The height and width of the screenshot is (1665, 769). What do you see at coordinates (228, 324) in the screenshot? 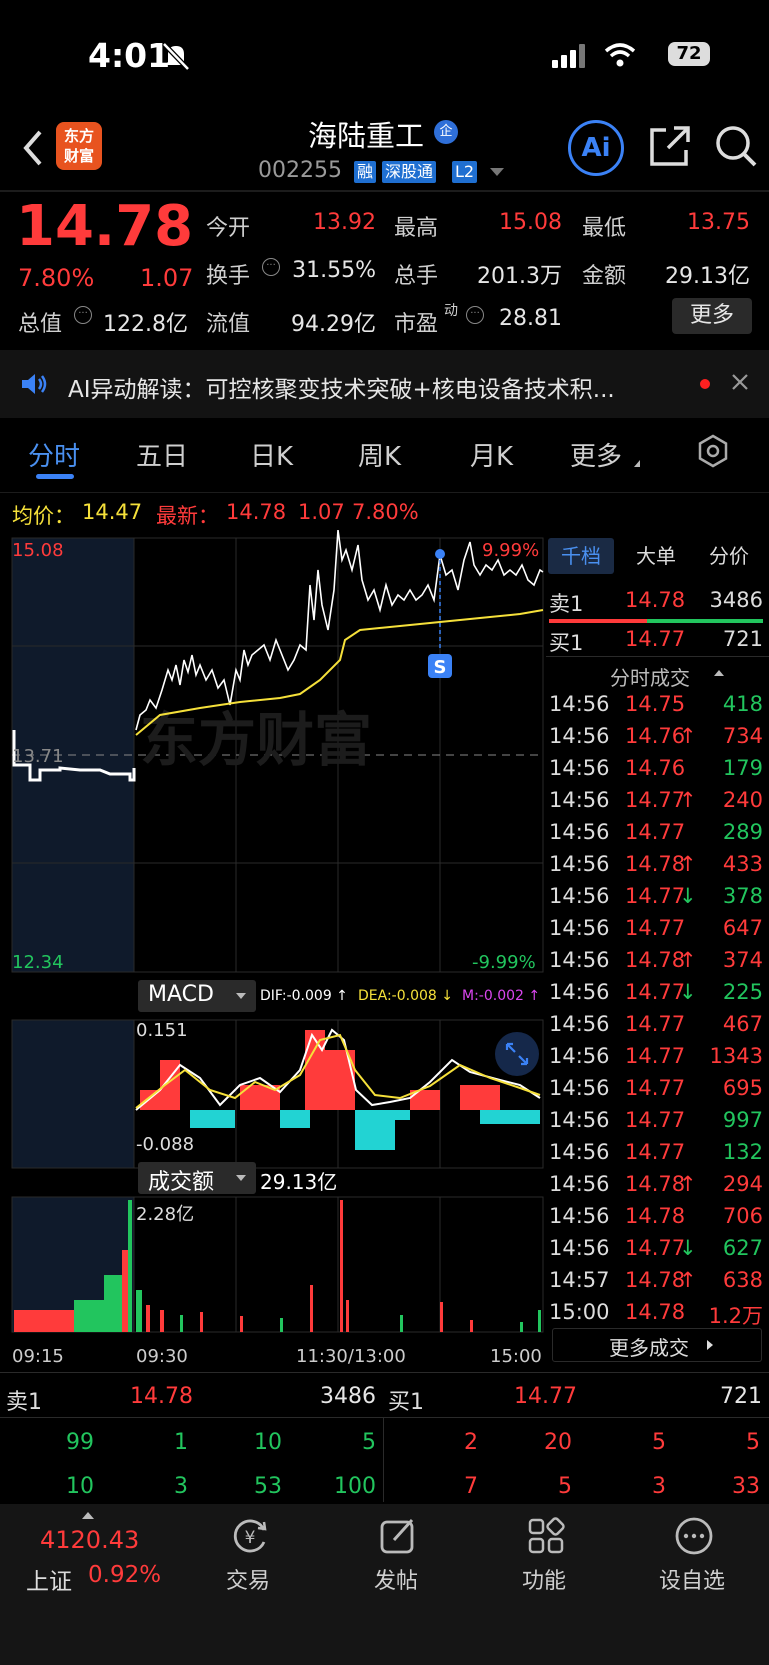
I see `float-cap-label: 流值` at bounding box center [228, 324].